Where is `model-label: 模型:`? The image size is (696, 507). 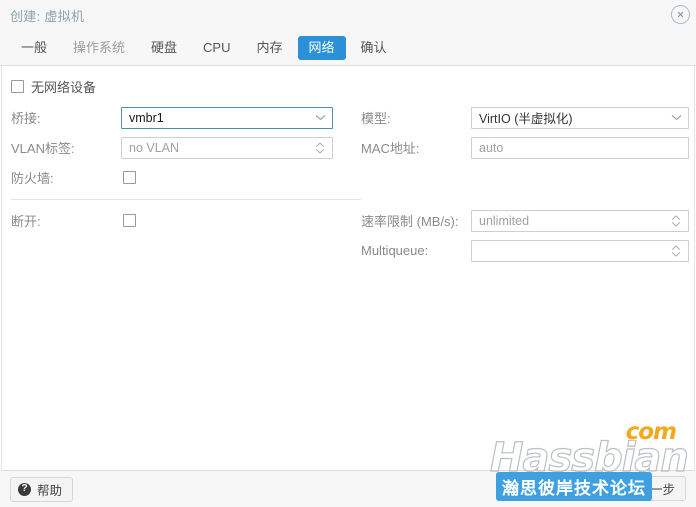
model-label: 模型: is located at coordinates (376, 118).